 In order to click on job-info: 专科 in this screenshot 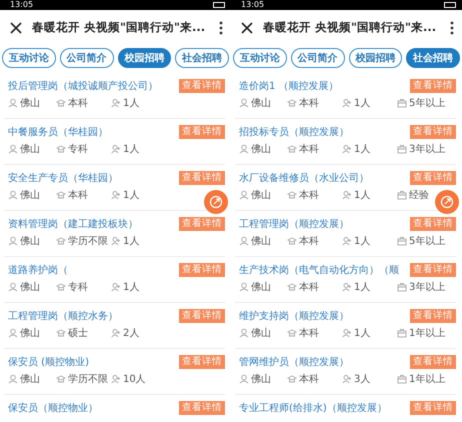, I will do `click(78, 149)`.